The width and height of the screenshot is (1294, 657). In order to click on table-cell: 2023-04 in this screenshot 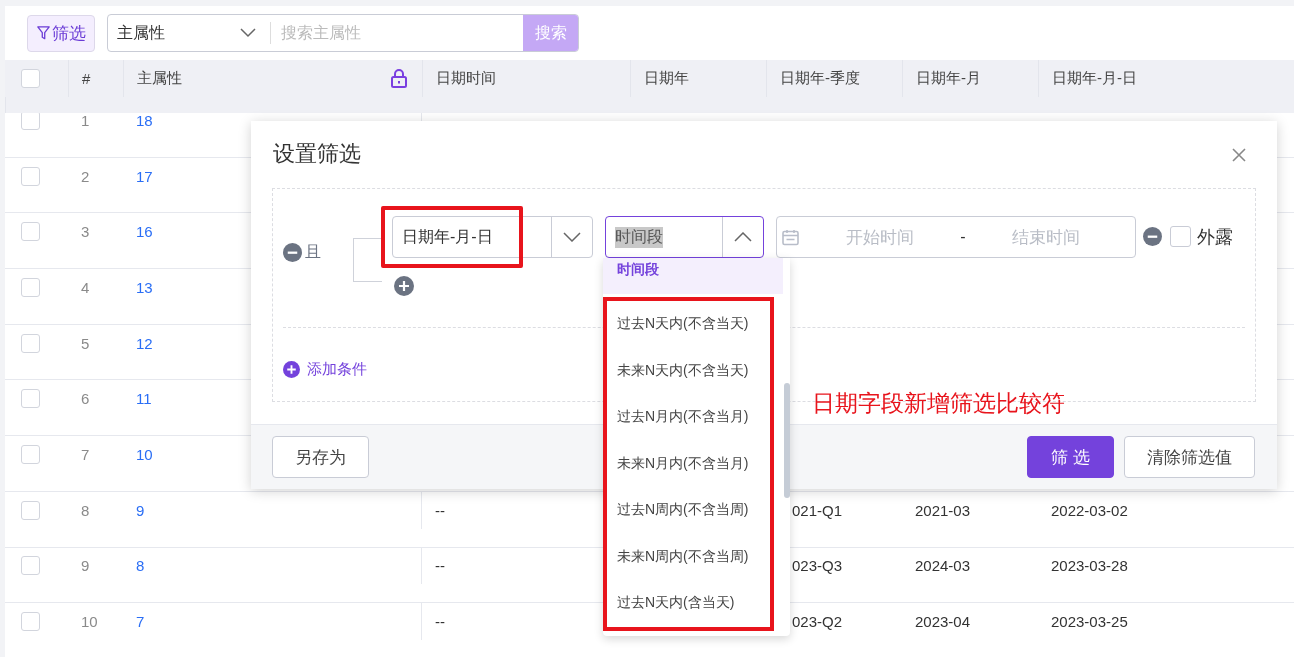, I will do `click(943, 622)`.